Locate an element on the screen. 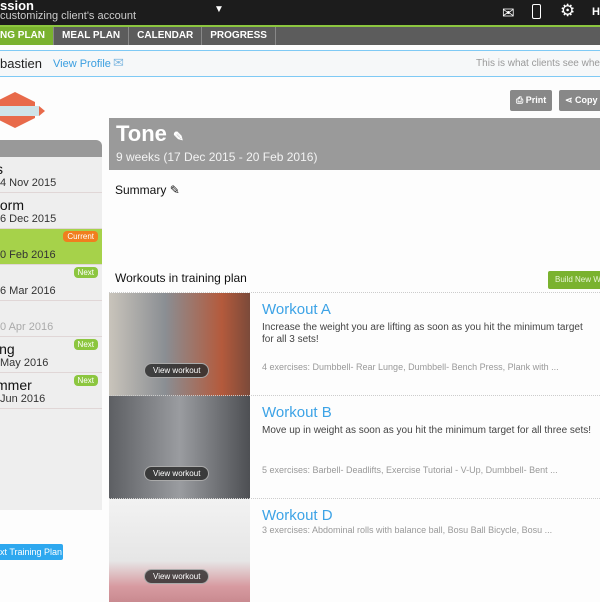 Image resolution: width=600 pixels, height=602 pixels. view-profile-link: View Profile is located at coordinates (82, 64).